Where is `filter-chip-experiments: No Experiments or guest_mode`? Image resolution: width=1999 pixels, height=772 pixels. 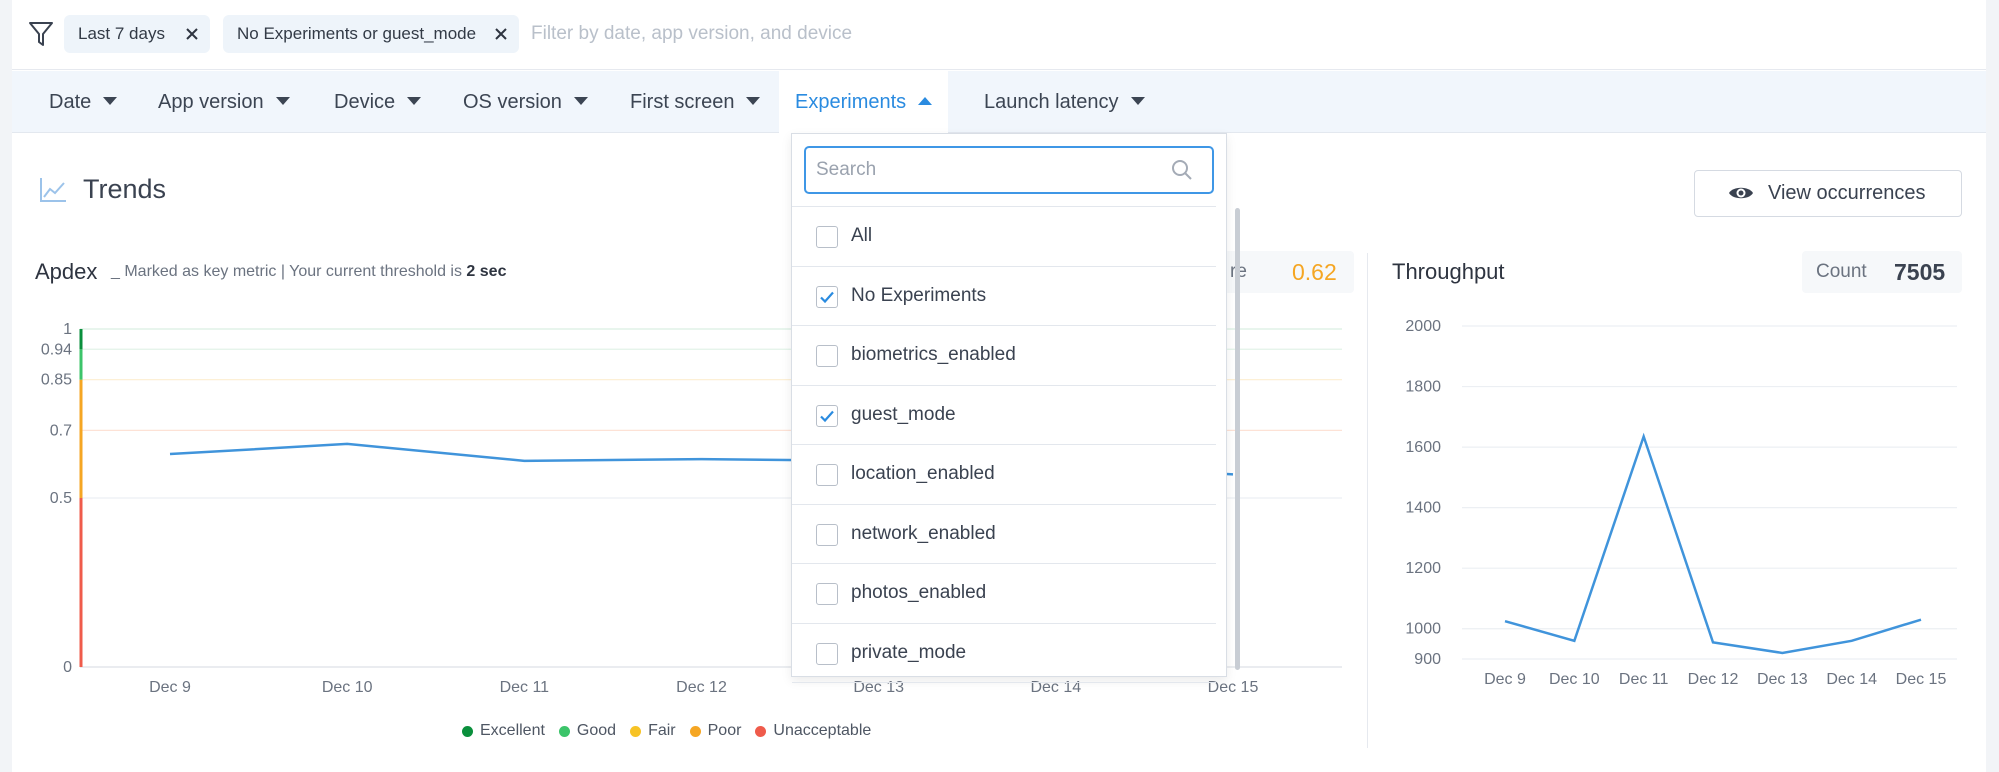
filter-chip-experiments: No Experiments or guest_mode is located at coordinates (371, 34).